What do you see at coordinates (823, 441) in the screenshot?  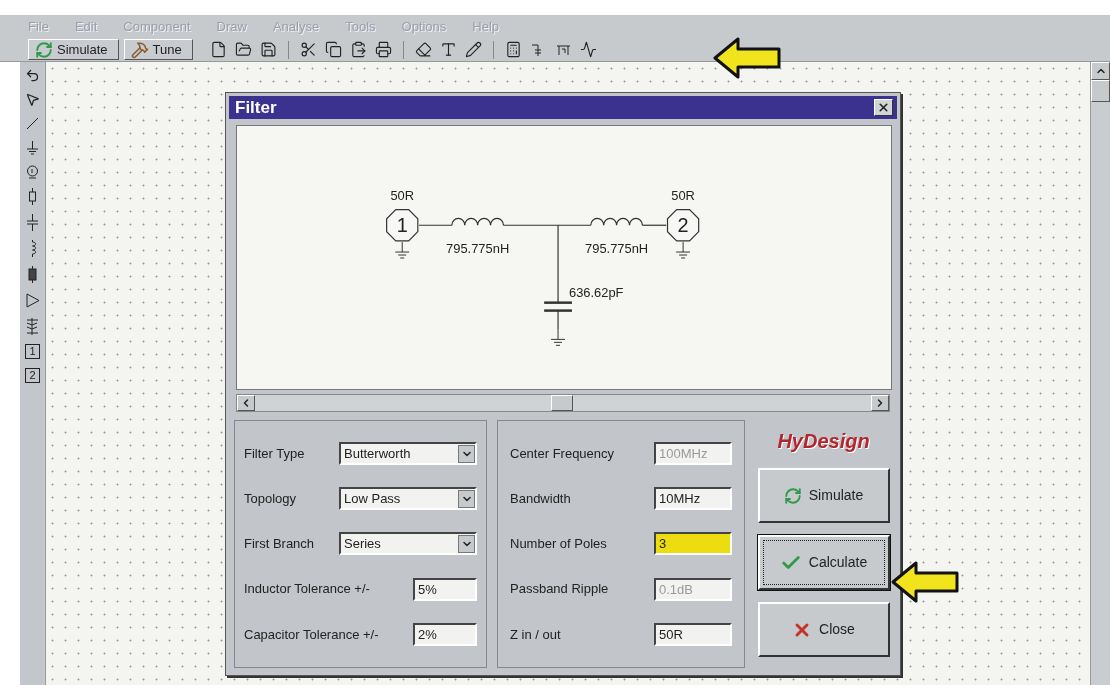 I see `logo: HyDesign` at bounding box center [823, 441].